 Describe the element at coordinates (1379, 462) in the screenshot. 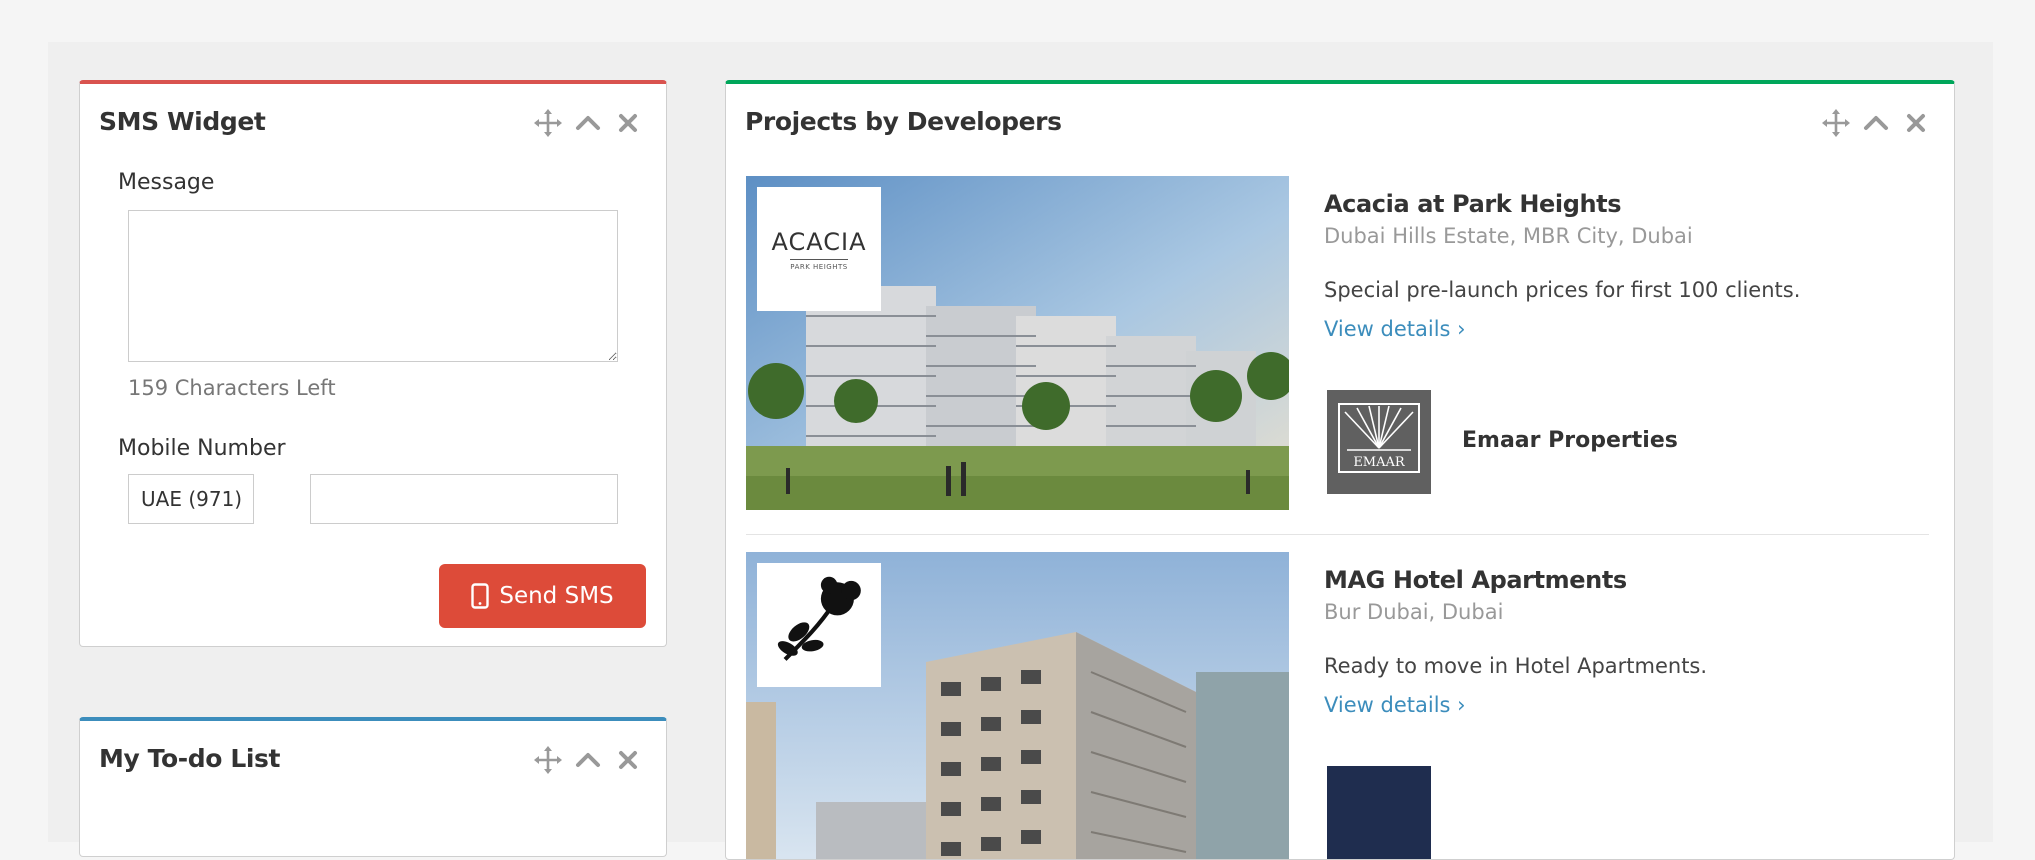

I see `developer-logo-text: EMAAR` at that location.